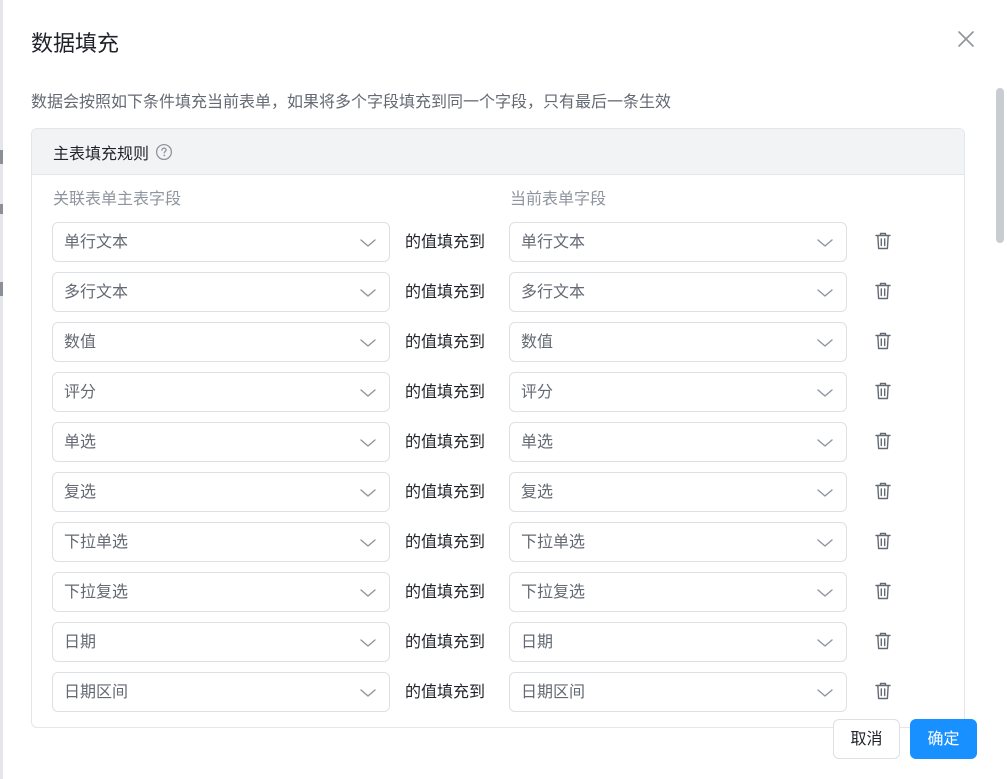 The height and width of the screenshot is (779, 1007). What do you see at coordinates (678, 342) in the screenshot?
I see `target-field-select: 数值` at bounding box center [678, 342].